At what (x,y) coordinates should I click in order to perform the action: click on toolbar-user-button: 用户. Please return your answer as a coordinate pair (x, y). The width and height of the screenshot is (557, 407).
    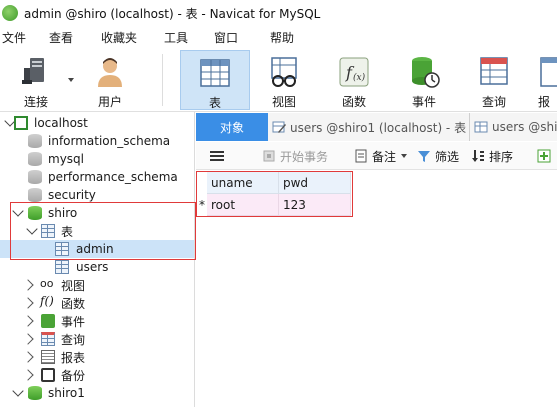
    Looking at the image, I should click on (110, 80).